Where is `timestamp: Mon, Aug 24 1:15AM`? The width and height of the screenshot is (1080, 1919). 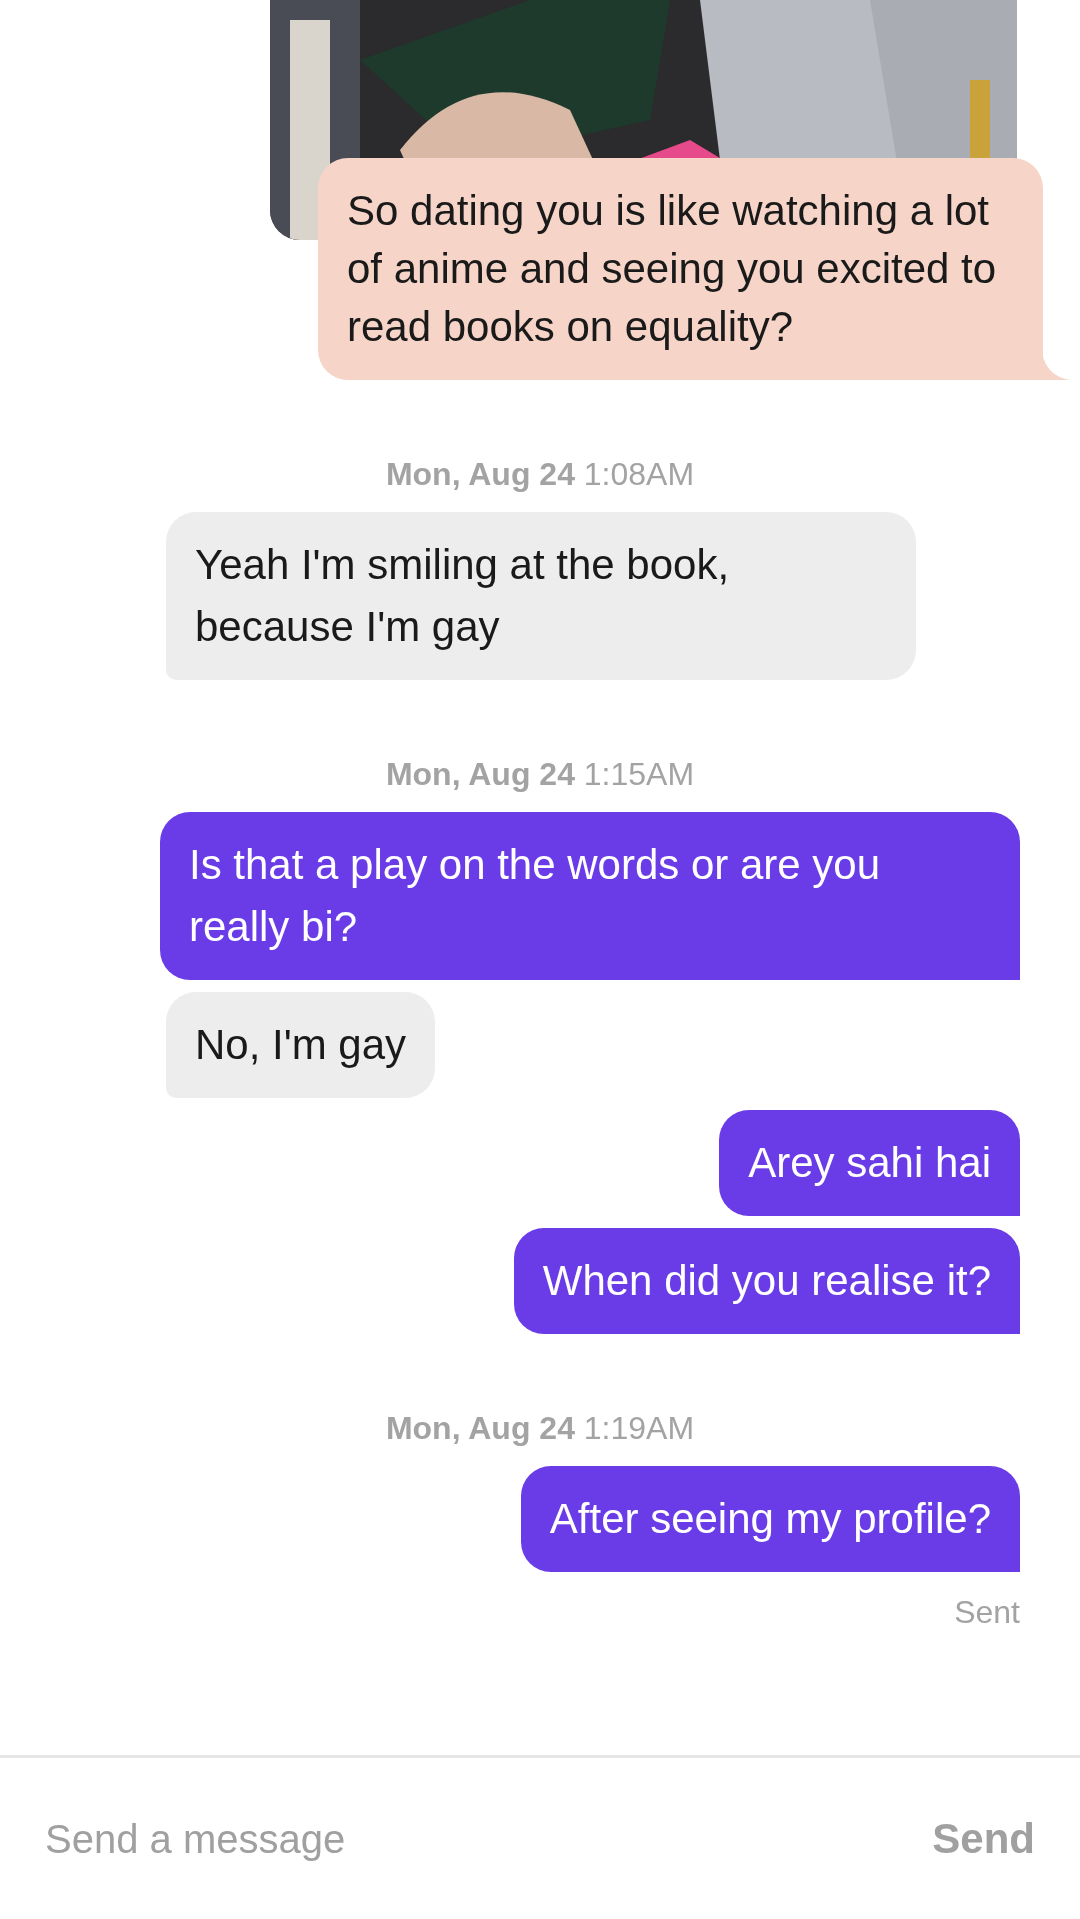
timestamp: Mon, Aug 24 1:15AM is located at coordinates (540, 774).